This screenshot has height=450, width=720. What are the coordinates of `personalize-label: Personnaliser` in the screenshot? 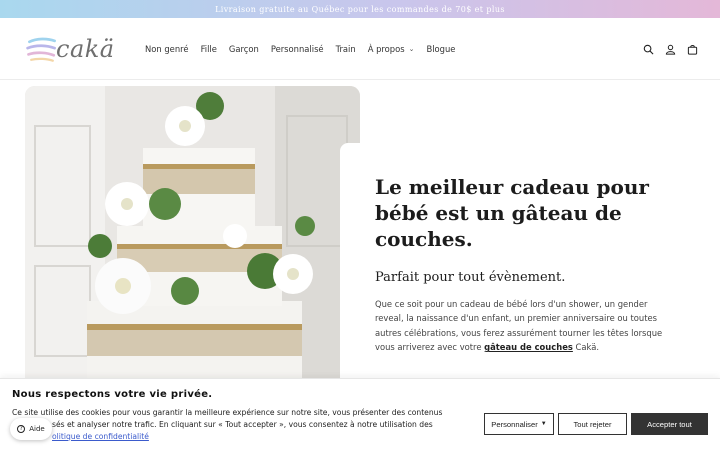 It's located at (514, 424).